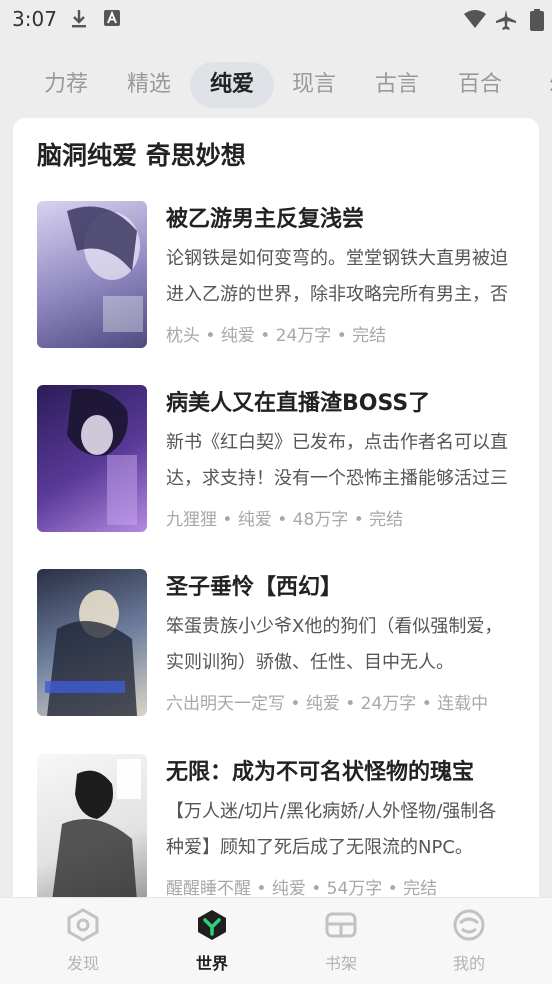 The height and width of the screenshot is (984, 552). Describe the element at coordinates (340, 963) in the screenshot. I see `nav-bookshelf-label: 书架` at that location.